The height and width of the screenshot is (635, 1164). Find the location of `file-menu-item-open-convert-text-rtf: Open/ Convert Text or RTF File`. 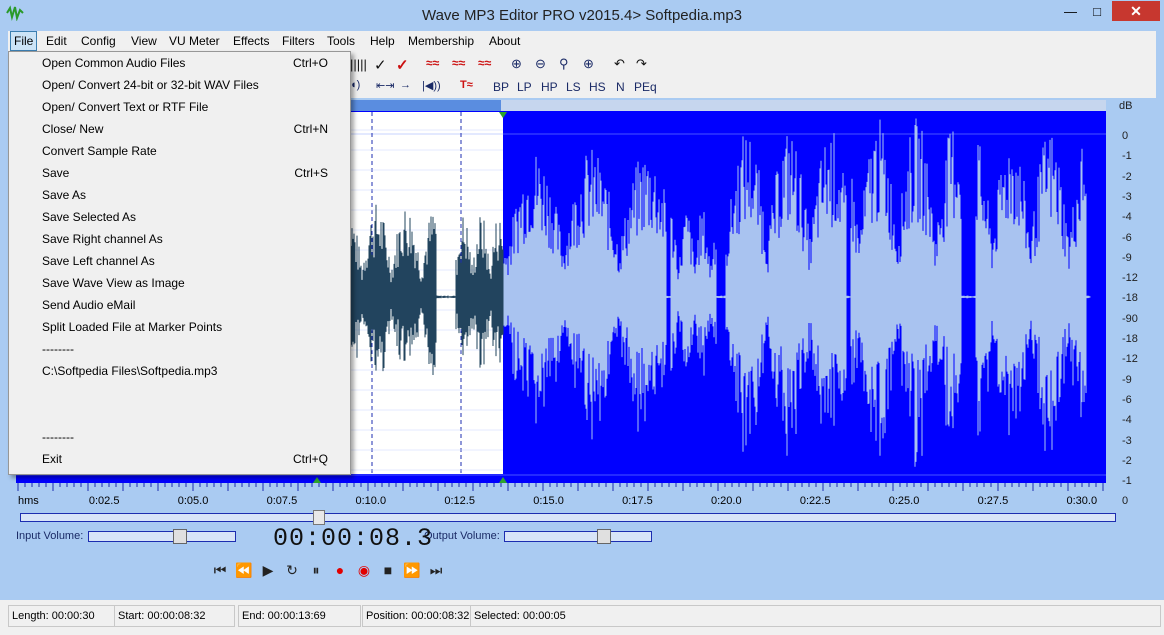

file-menu-item-open-convert-text-rtf: Open/ Convert Text or RTF File is located at coordinates (192, 107).